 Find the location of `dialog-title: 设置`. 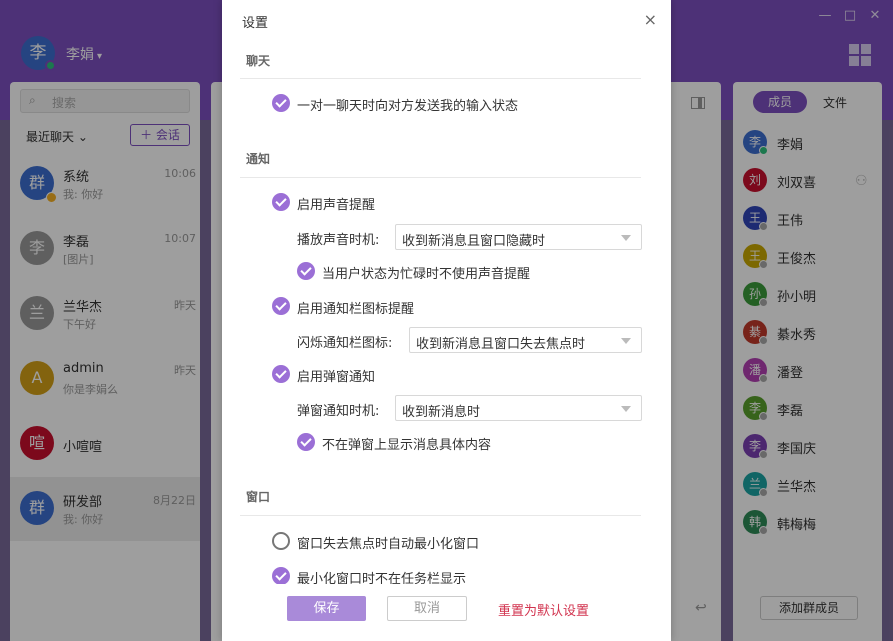

dialog-title: 设置 is located at coordinates (255, 23).